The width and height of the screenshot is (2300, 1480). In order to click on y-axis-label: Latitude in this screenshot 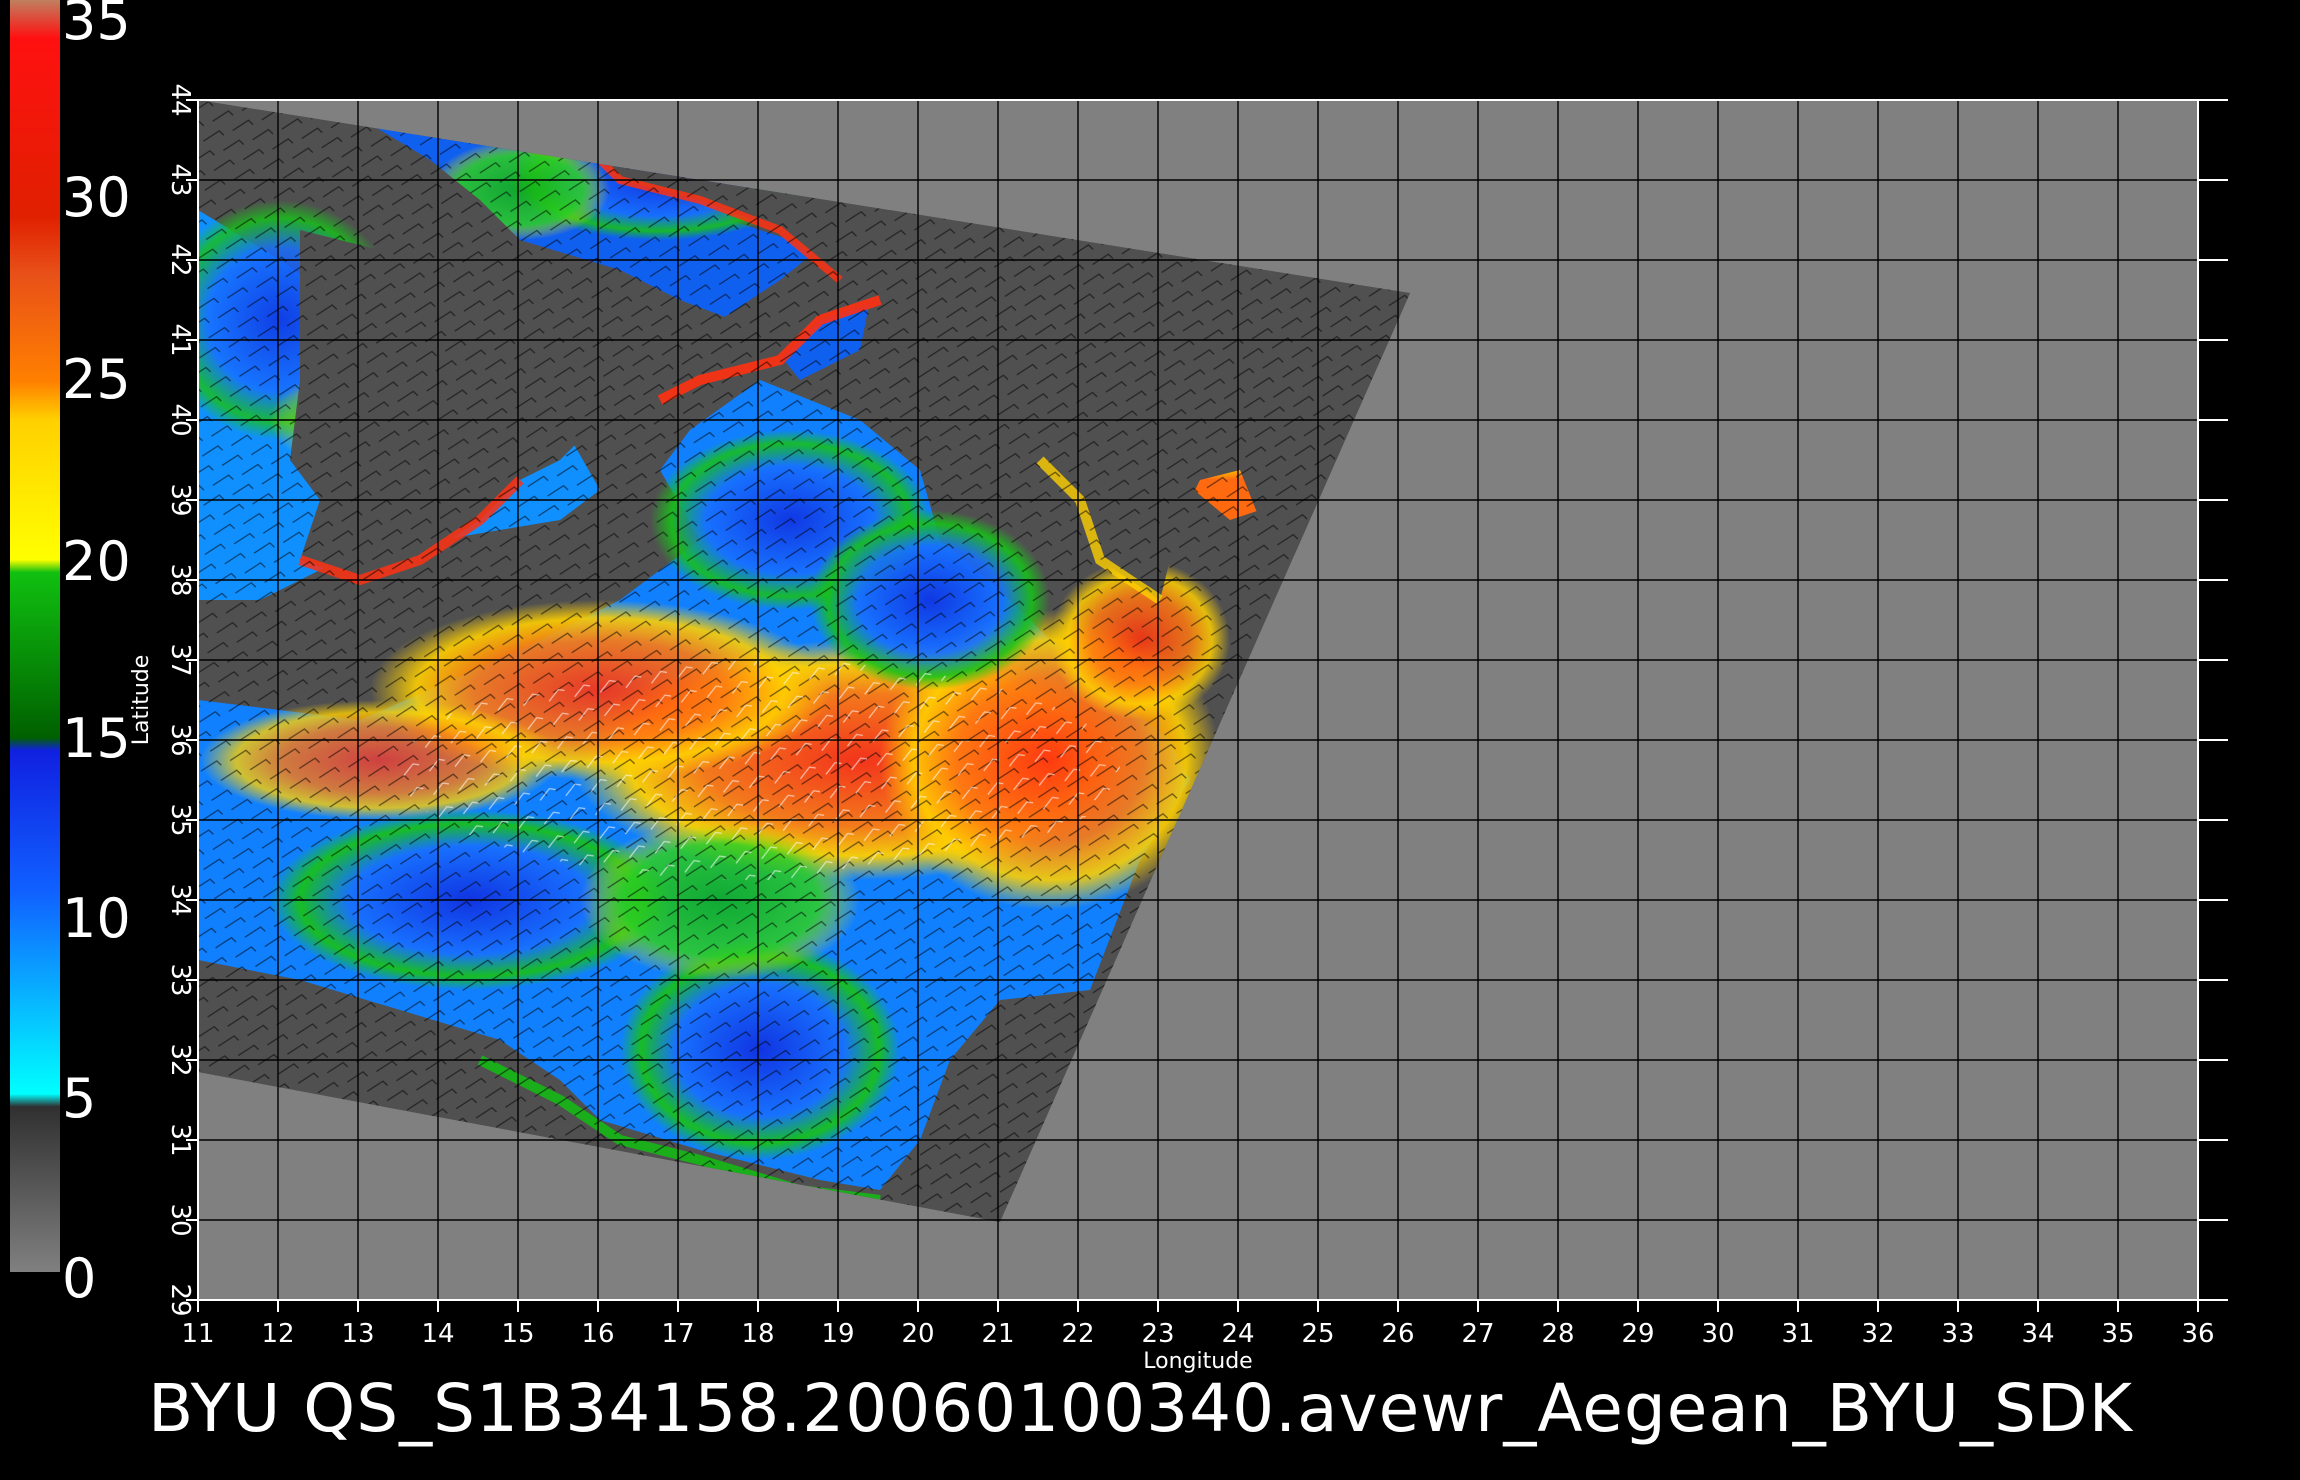, I will do `click(141, 700)`.